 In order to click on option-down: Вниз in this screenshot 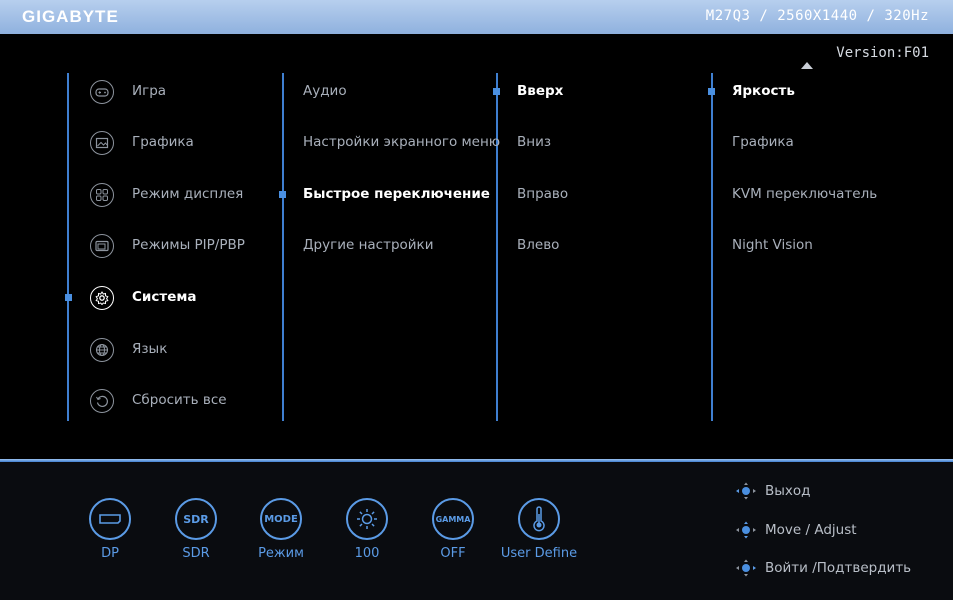, I will do `click(534, 142)`.